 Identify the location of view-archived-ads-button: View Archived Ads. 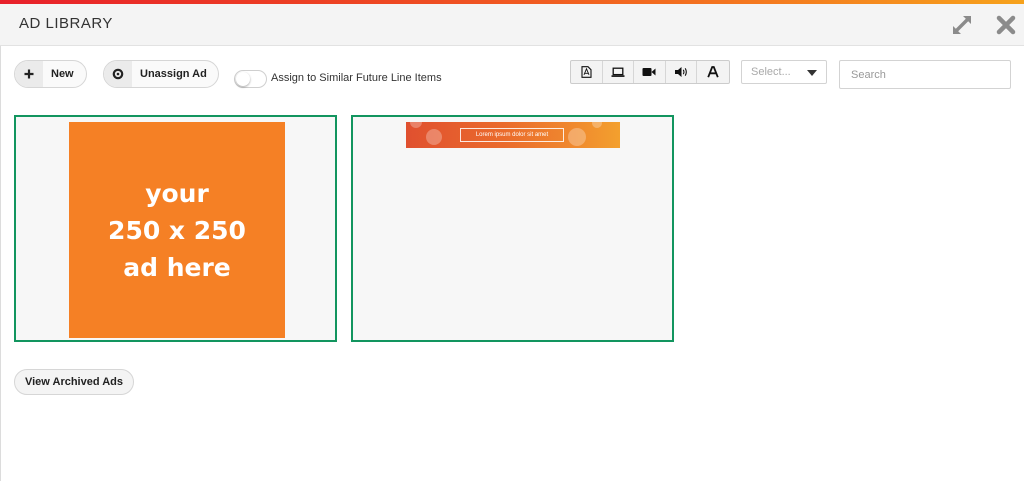
(74, 382).